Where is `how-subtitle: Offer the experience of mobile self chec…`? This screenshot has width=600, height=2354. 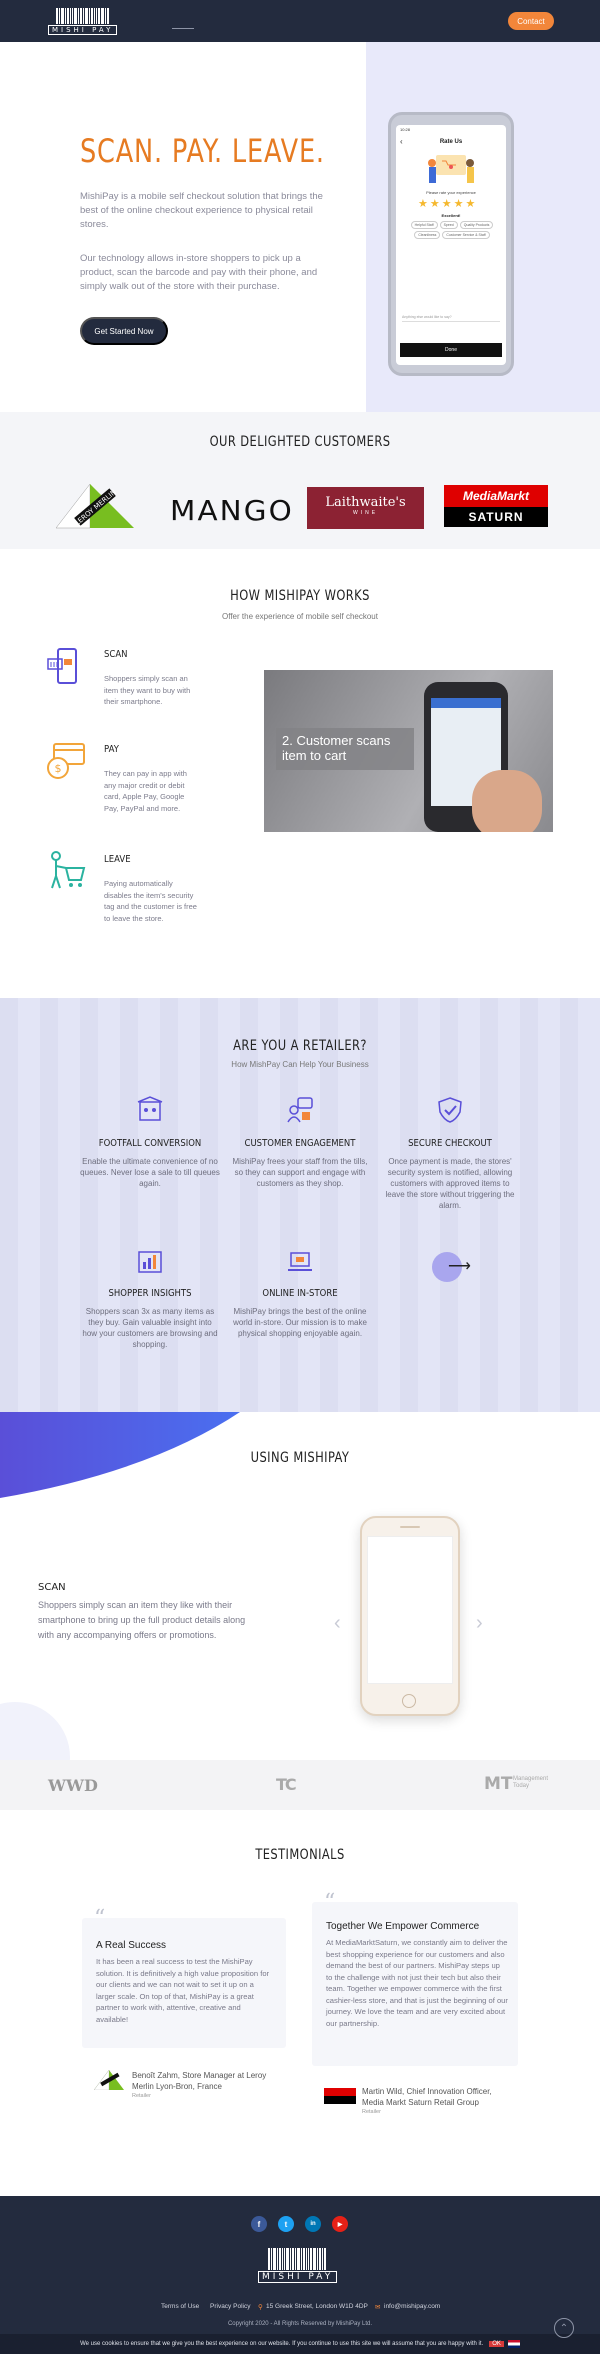 how-subtitle: Offer the experience of mobile self chec… is located at coordinates (300, 616).